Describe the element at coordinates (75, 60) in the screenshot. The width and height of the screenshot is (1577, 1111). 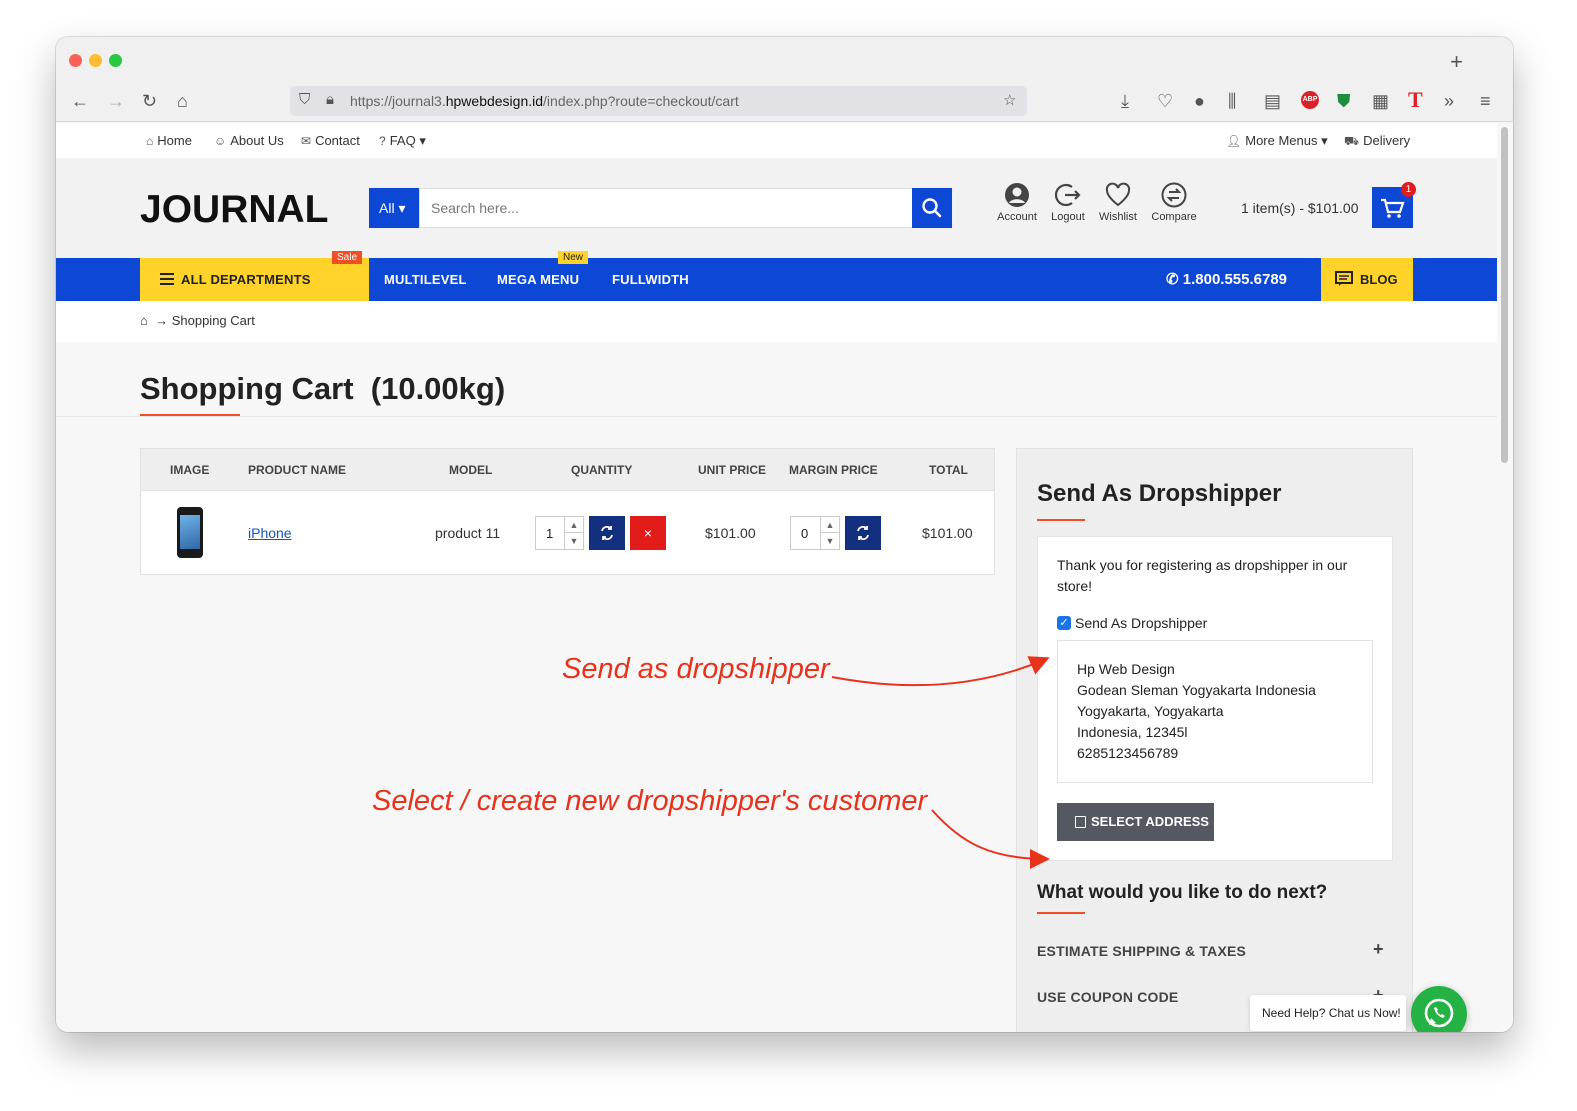
I see `close-window-button` at that location.